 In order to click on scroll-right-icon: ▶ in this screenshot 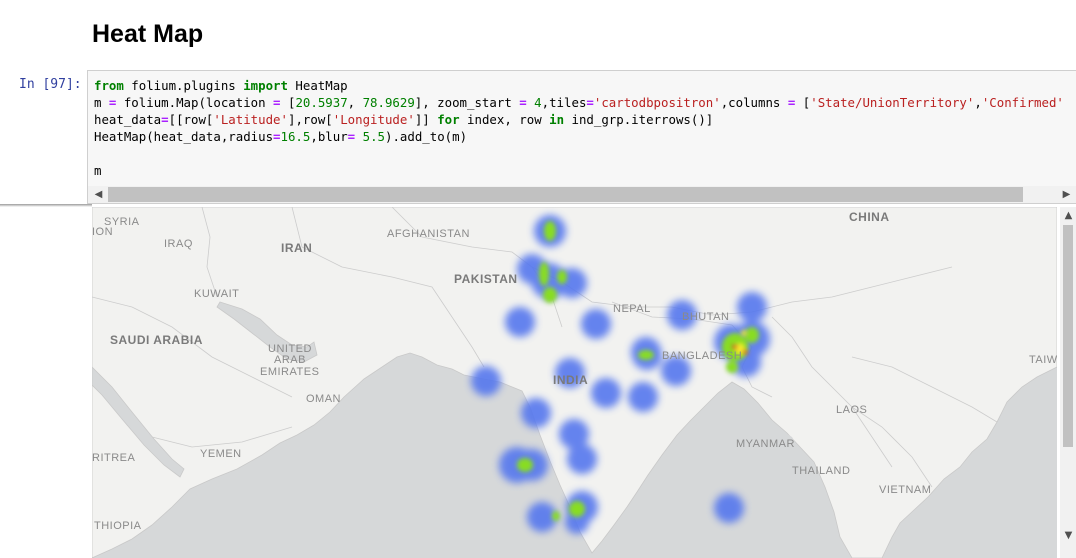, I will do `click(1066, 194)`.